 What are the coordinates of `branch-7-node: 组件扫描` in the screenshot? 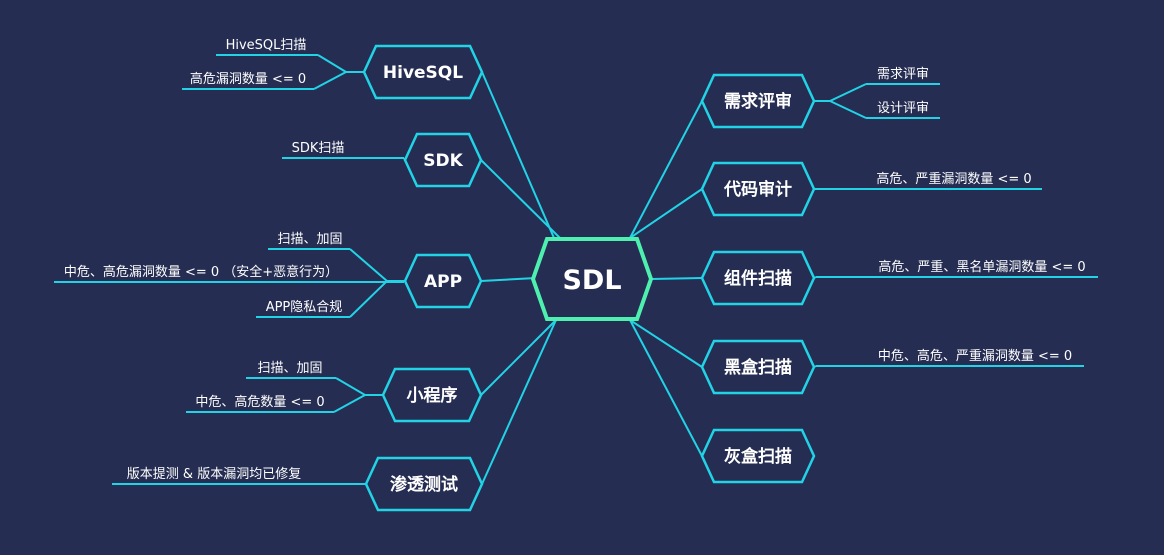 It's located at (758, 278).